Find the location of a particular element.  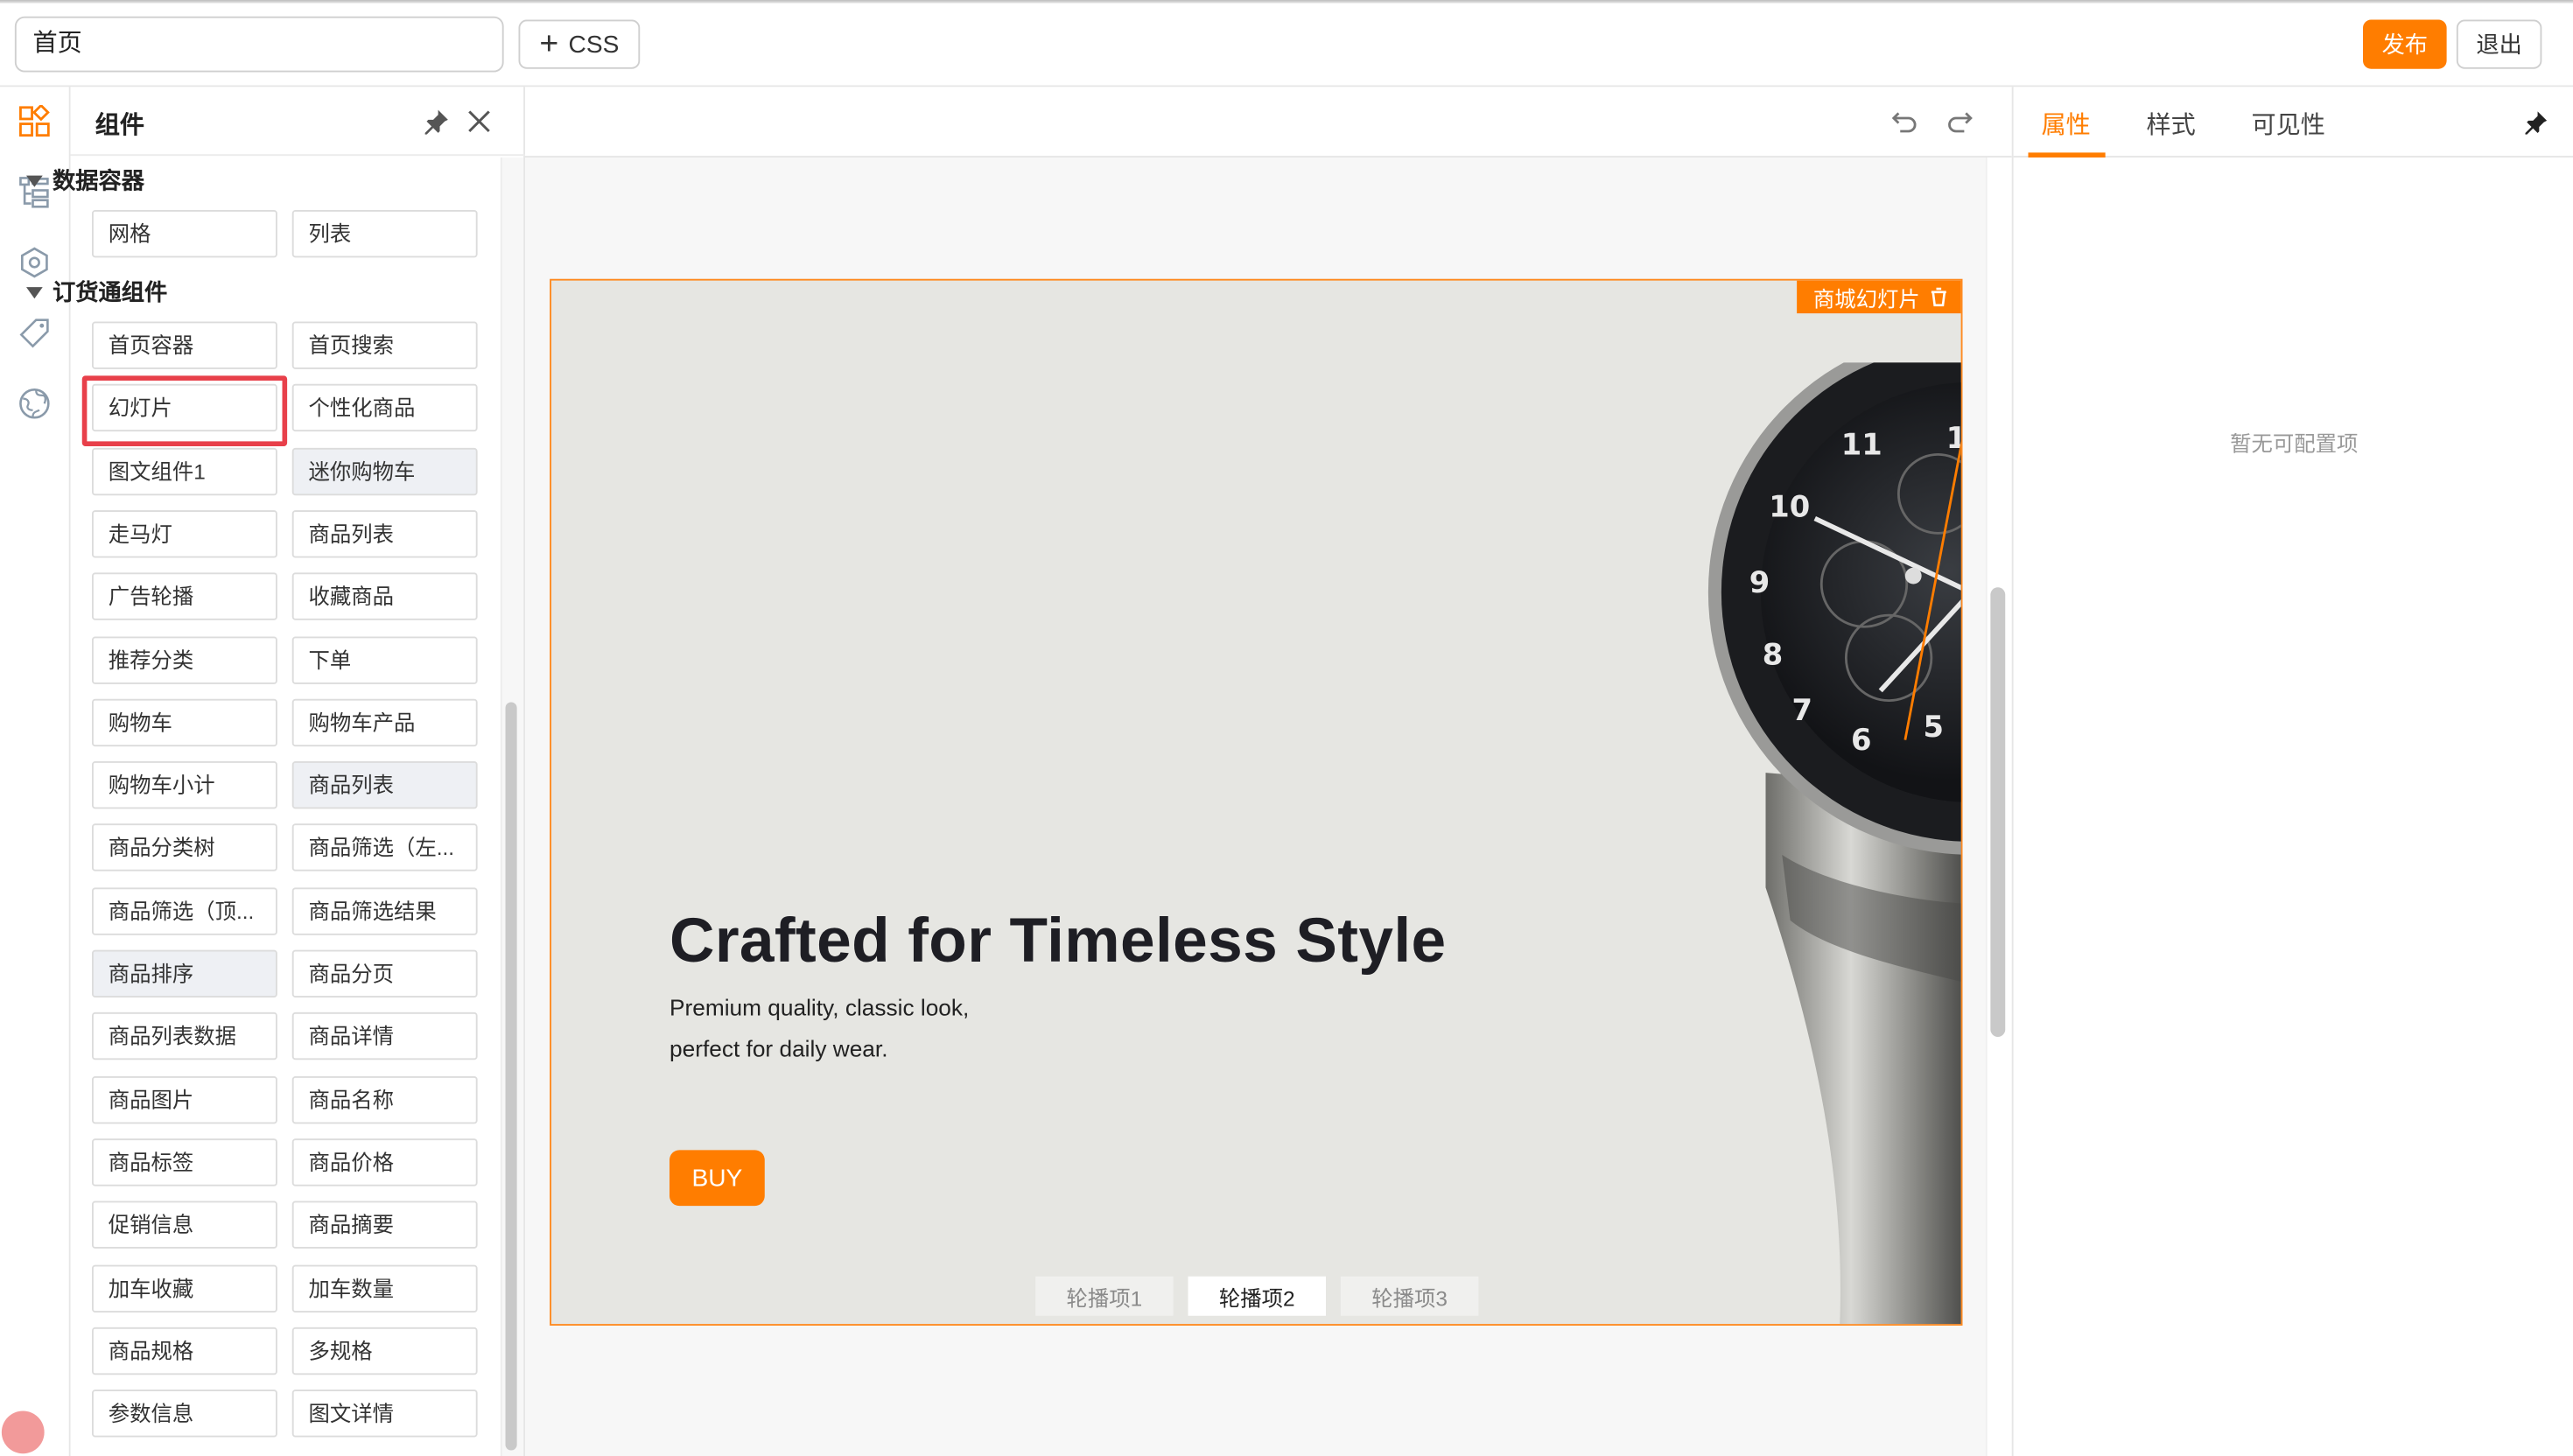

exit-button: 退出 is located at coordinates (2499, 44).